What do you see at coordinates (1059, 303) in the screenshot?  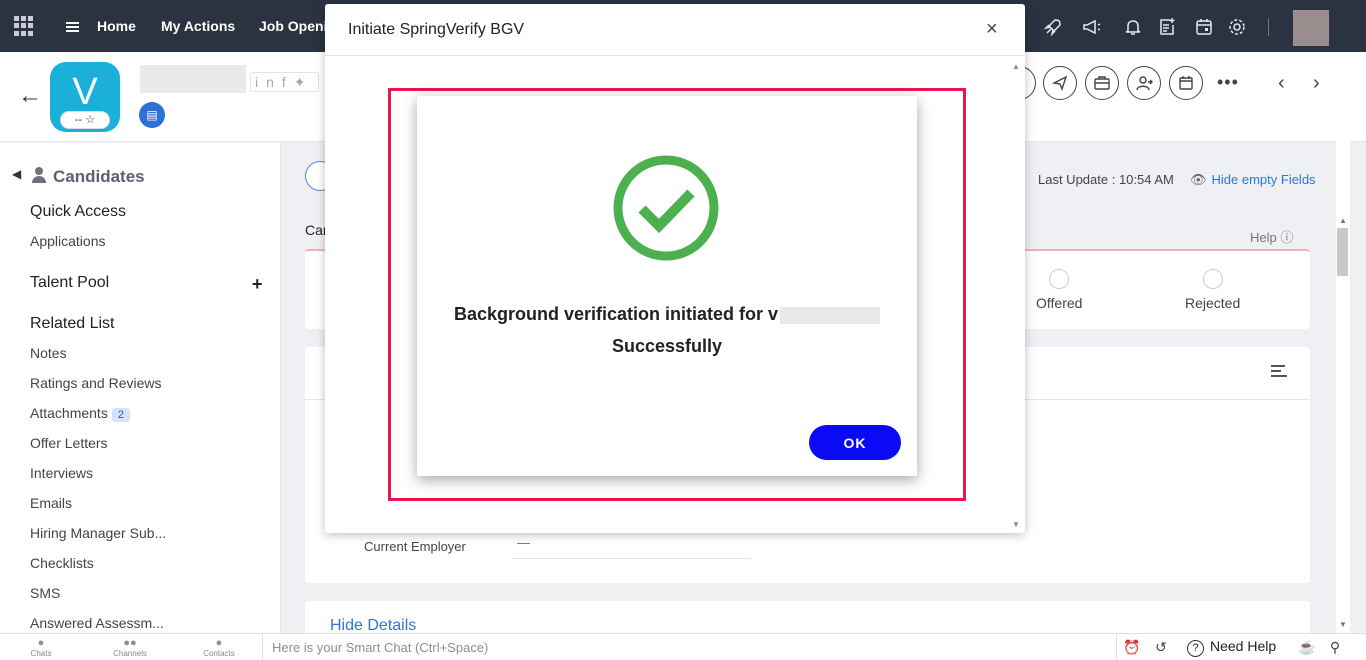 I see `stage-label: Offered` at bounding box center [1059, 303].